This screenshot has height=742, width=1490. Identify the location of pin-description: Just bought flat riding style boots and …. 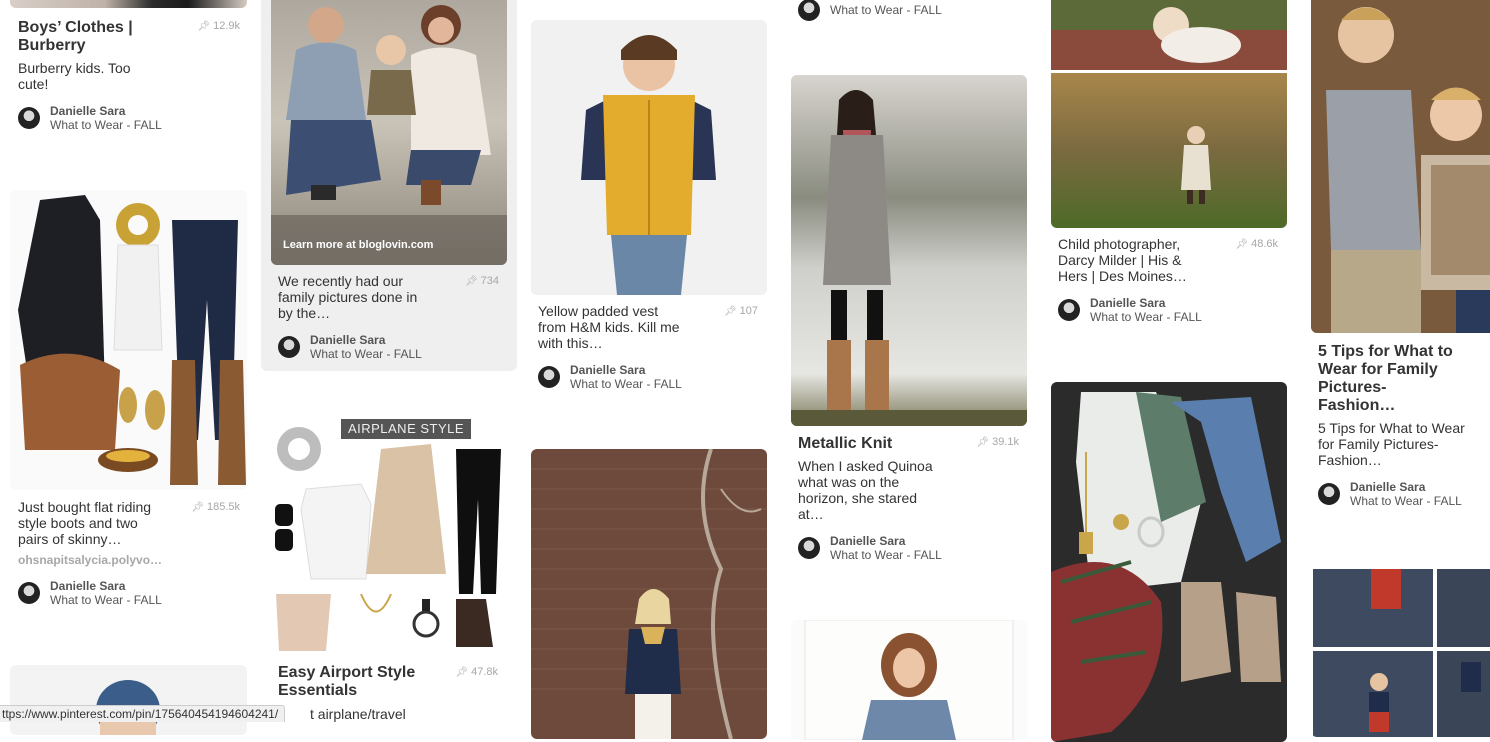
(85, 523).